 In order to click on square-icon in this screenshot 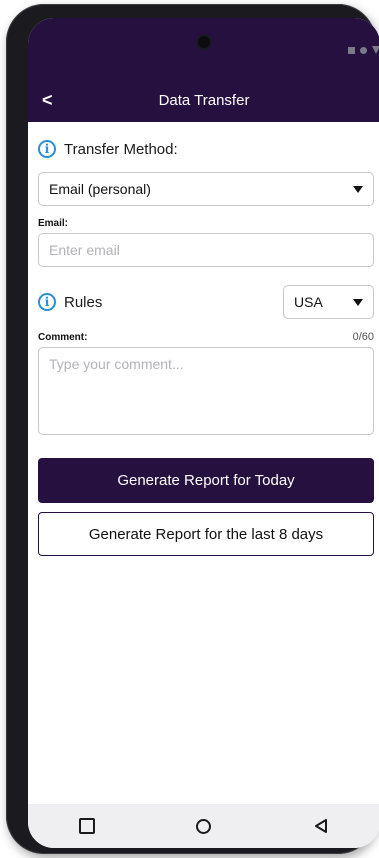, I will do `click(351, 50)`.